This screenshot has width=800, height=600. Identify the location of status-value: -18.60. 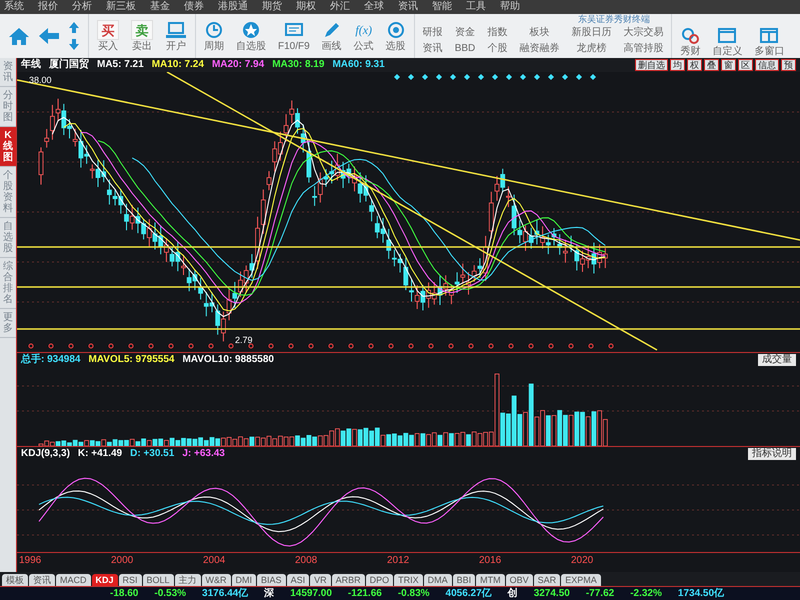
(124, 593).